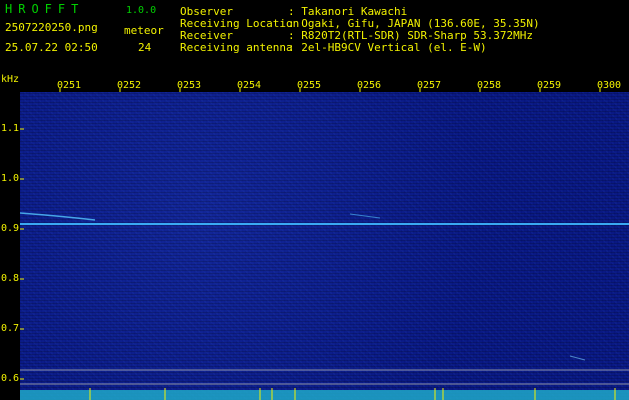 The image size is (629, 400). I want to click on level-bar-band, so click(324, 395).